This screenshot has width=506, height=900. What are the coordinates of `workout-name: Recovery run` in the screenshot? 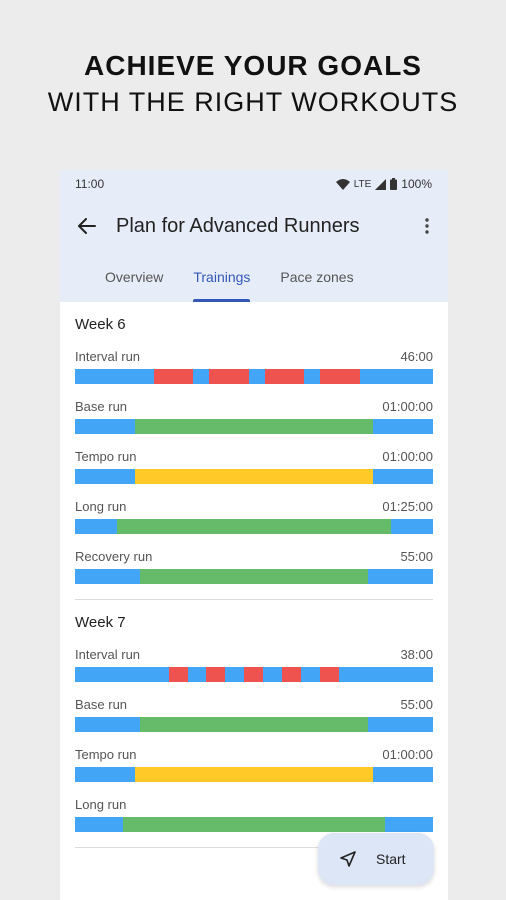 It's located at (114, 556).